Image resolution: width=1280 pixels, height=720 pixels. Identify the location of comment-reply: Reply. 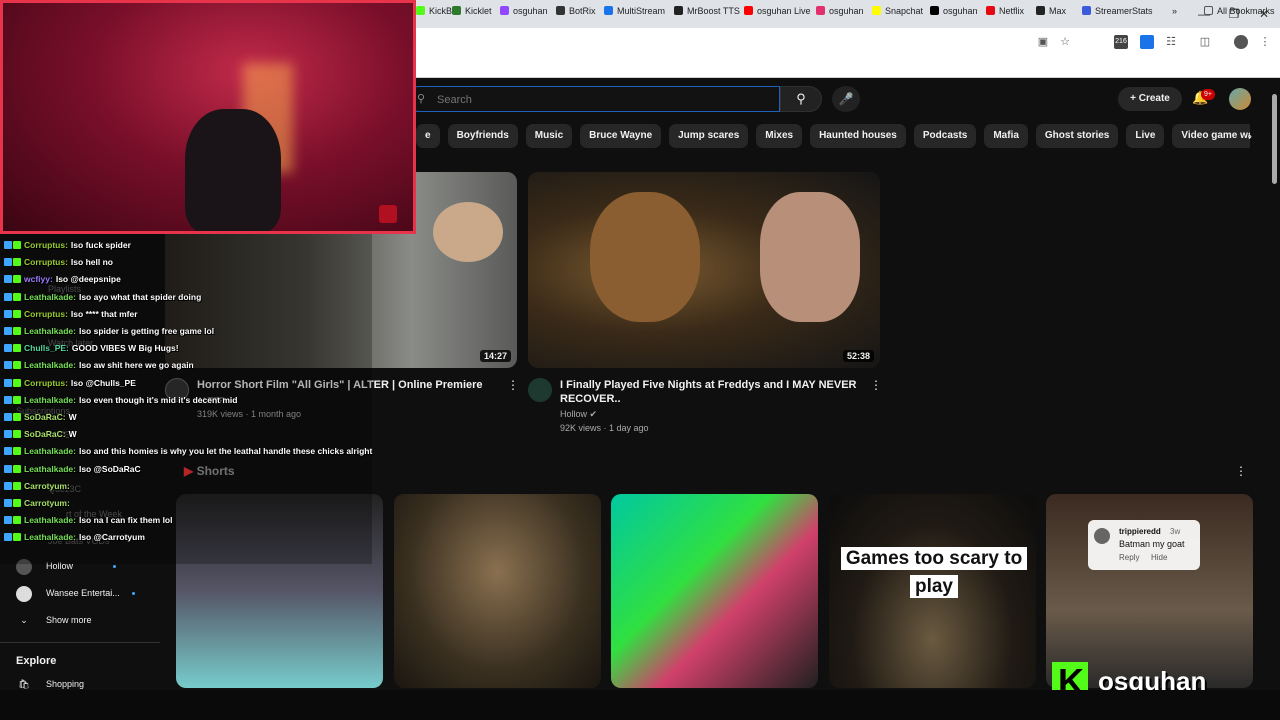
(1129, 557).